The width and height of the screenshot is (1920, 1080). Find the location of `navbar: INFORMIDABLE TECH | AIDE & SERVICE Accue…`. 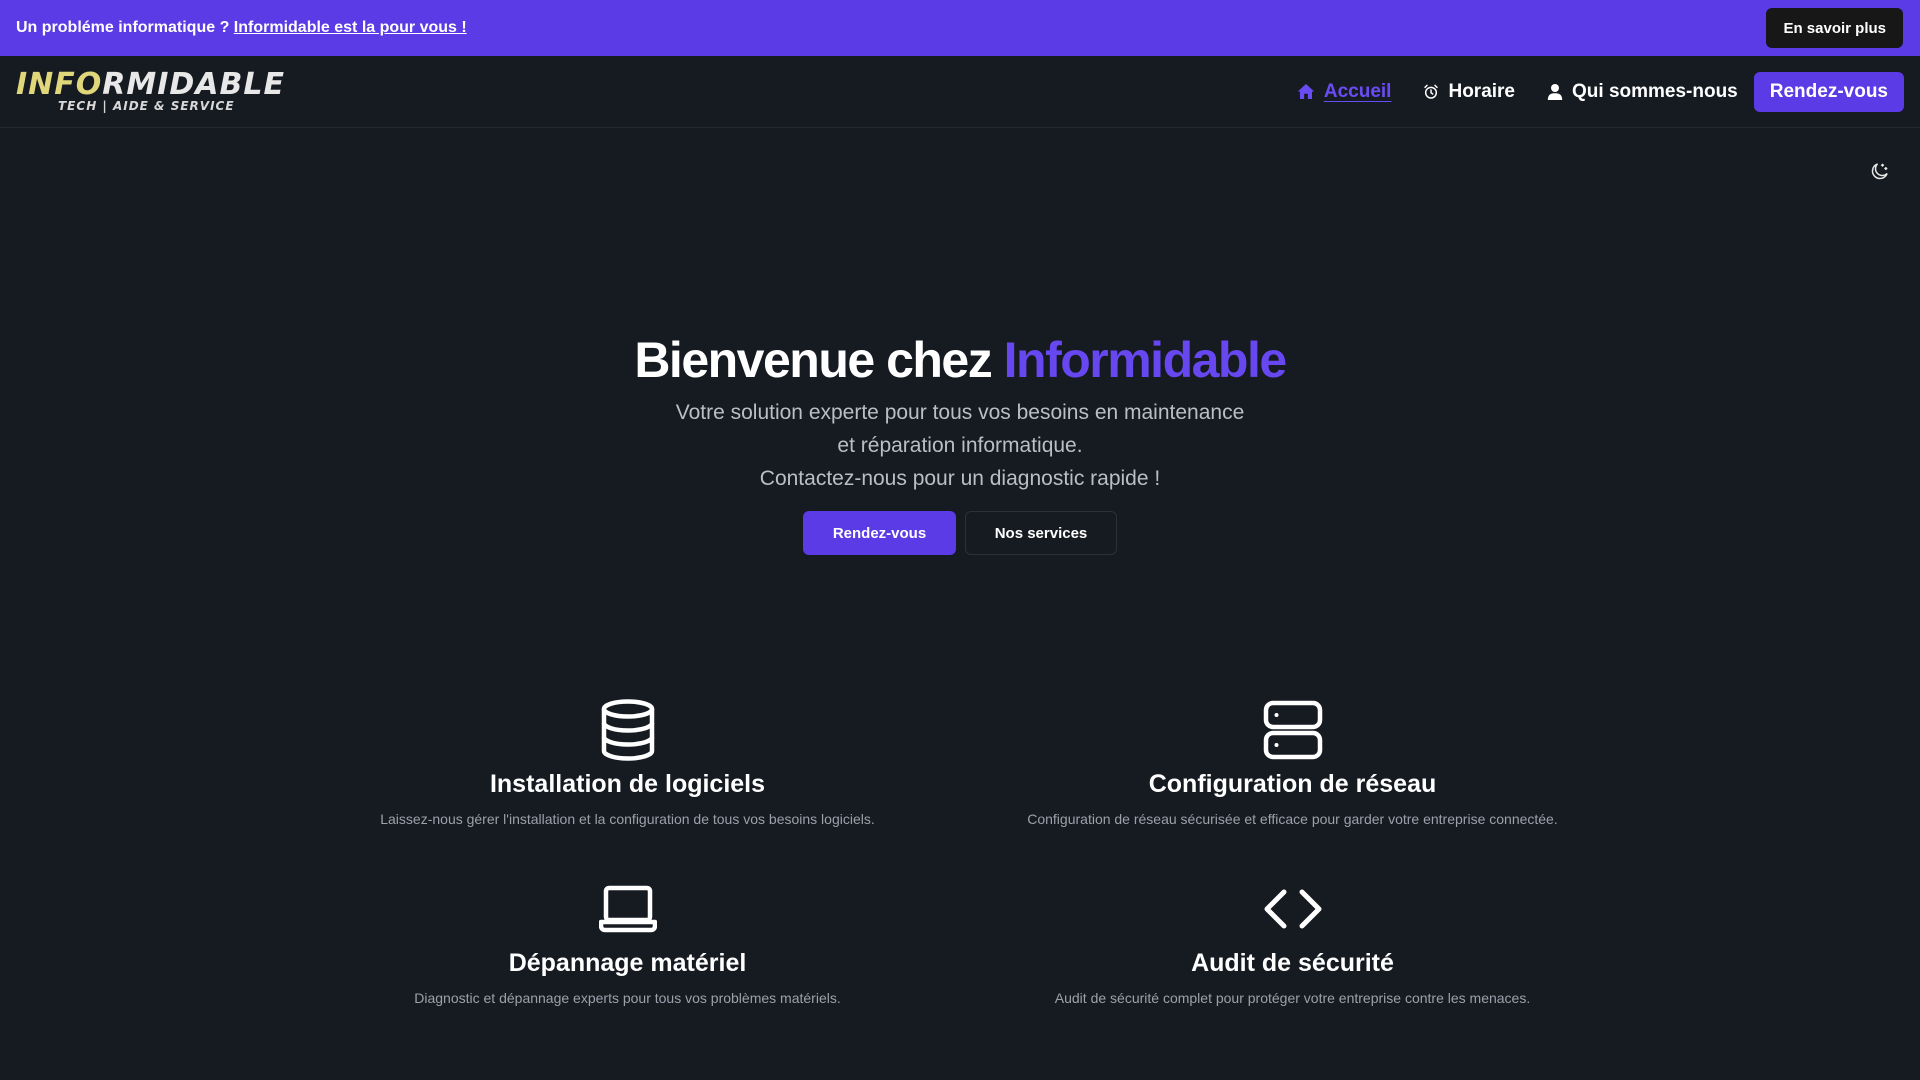

navbar: INFORMIDABLE TECH | AIDE & SERVICE Accue… is located at coordinates (960, 92).